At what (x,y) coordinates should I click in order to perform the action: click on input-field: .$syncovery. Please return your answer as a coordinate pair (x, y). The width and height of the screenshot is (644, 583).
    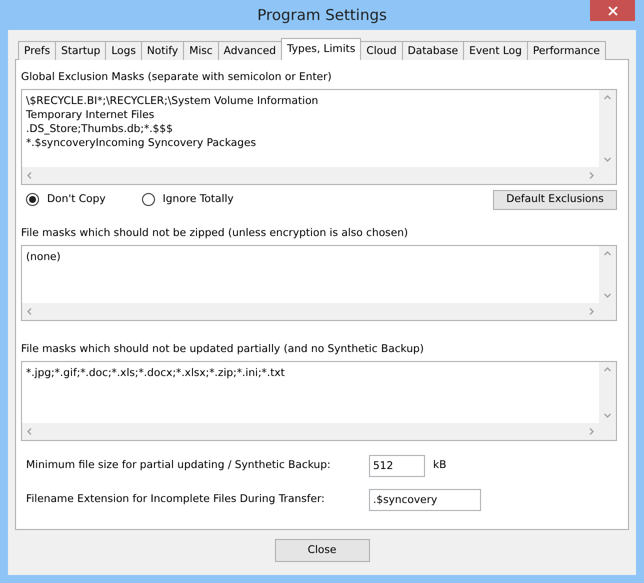
    Looking at the image, I should click on (425, 499).